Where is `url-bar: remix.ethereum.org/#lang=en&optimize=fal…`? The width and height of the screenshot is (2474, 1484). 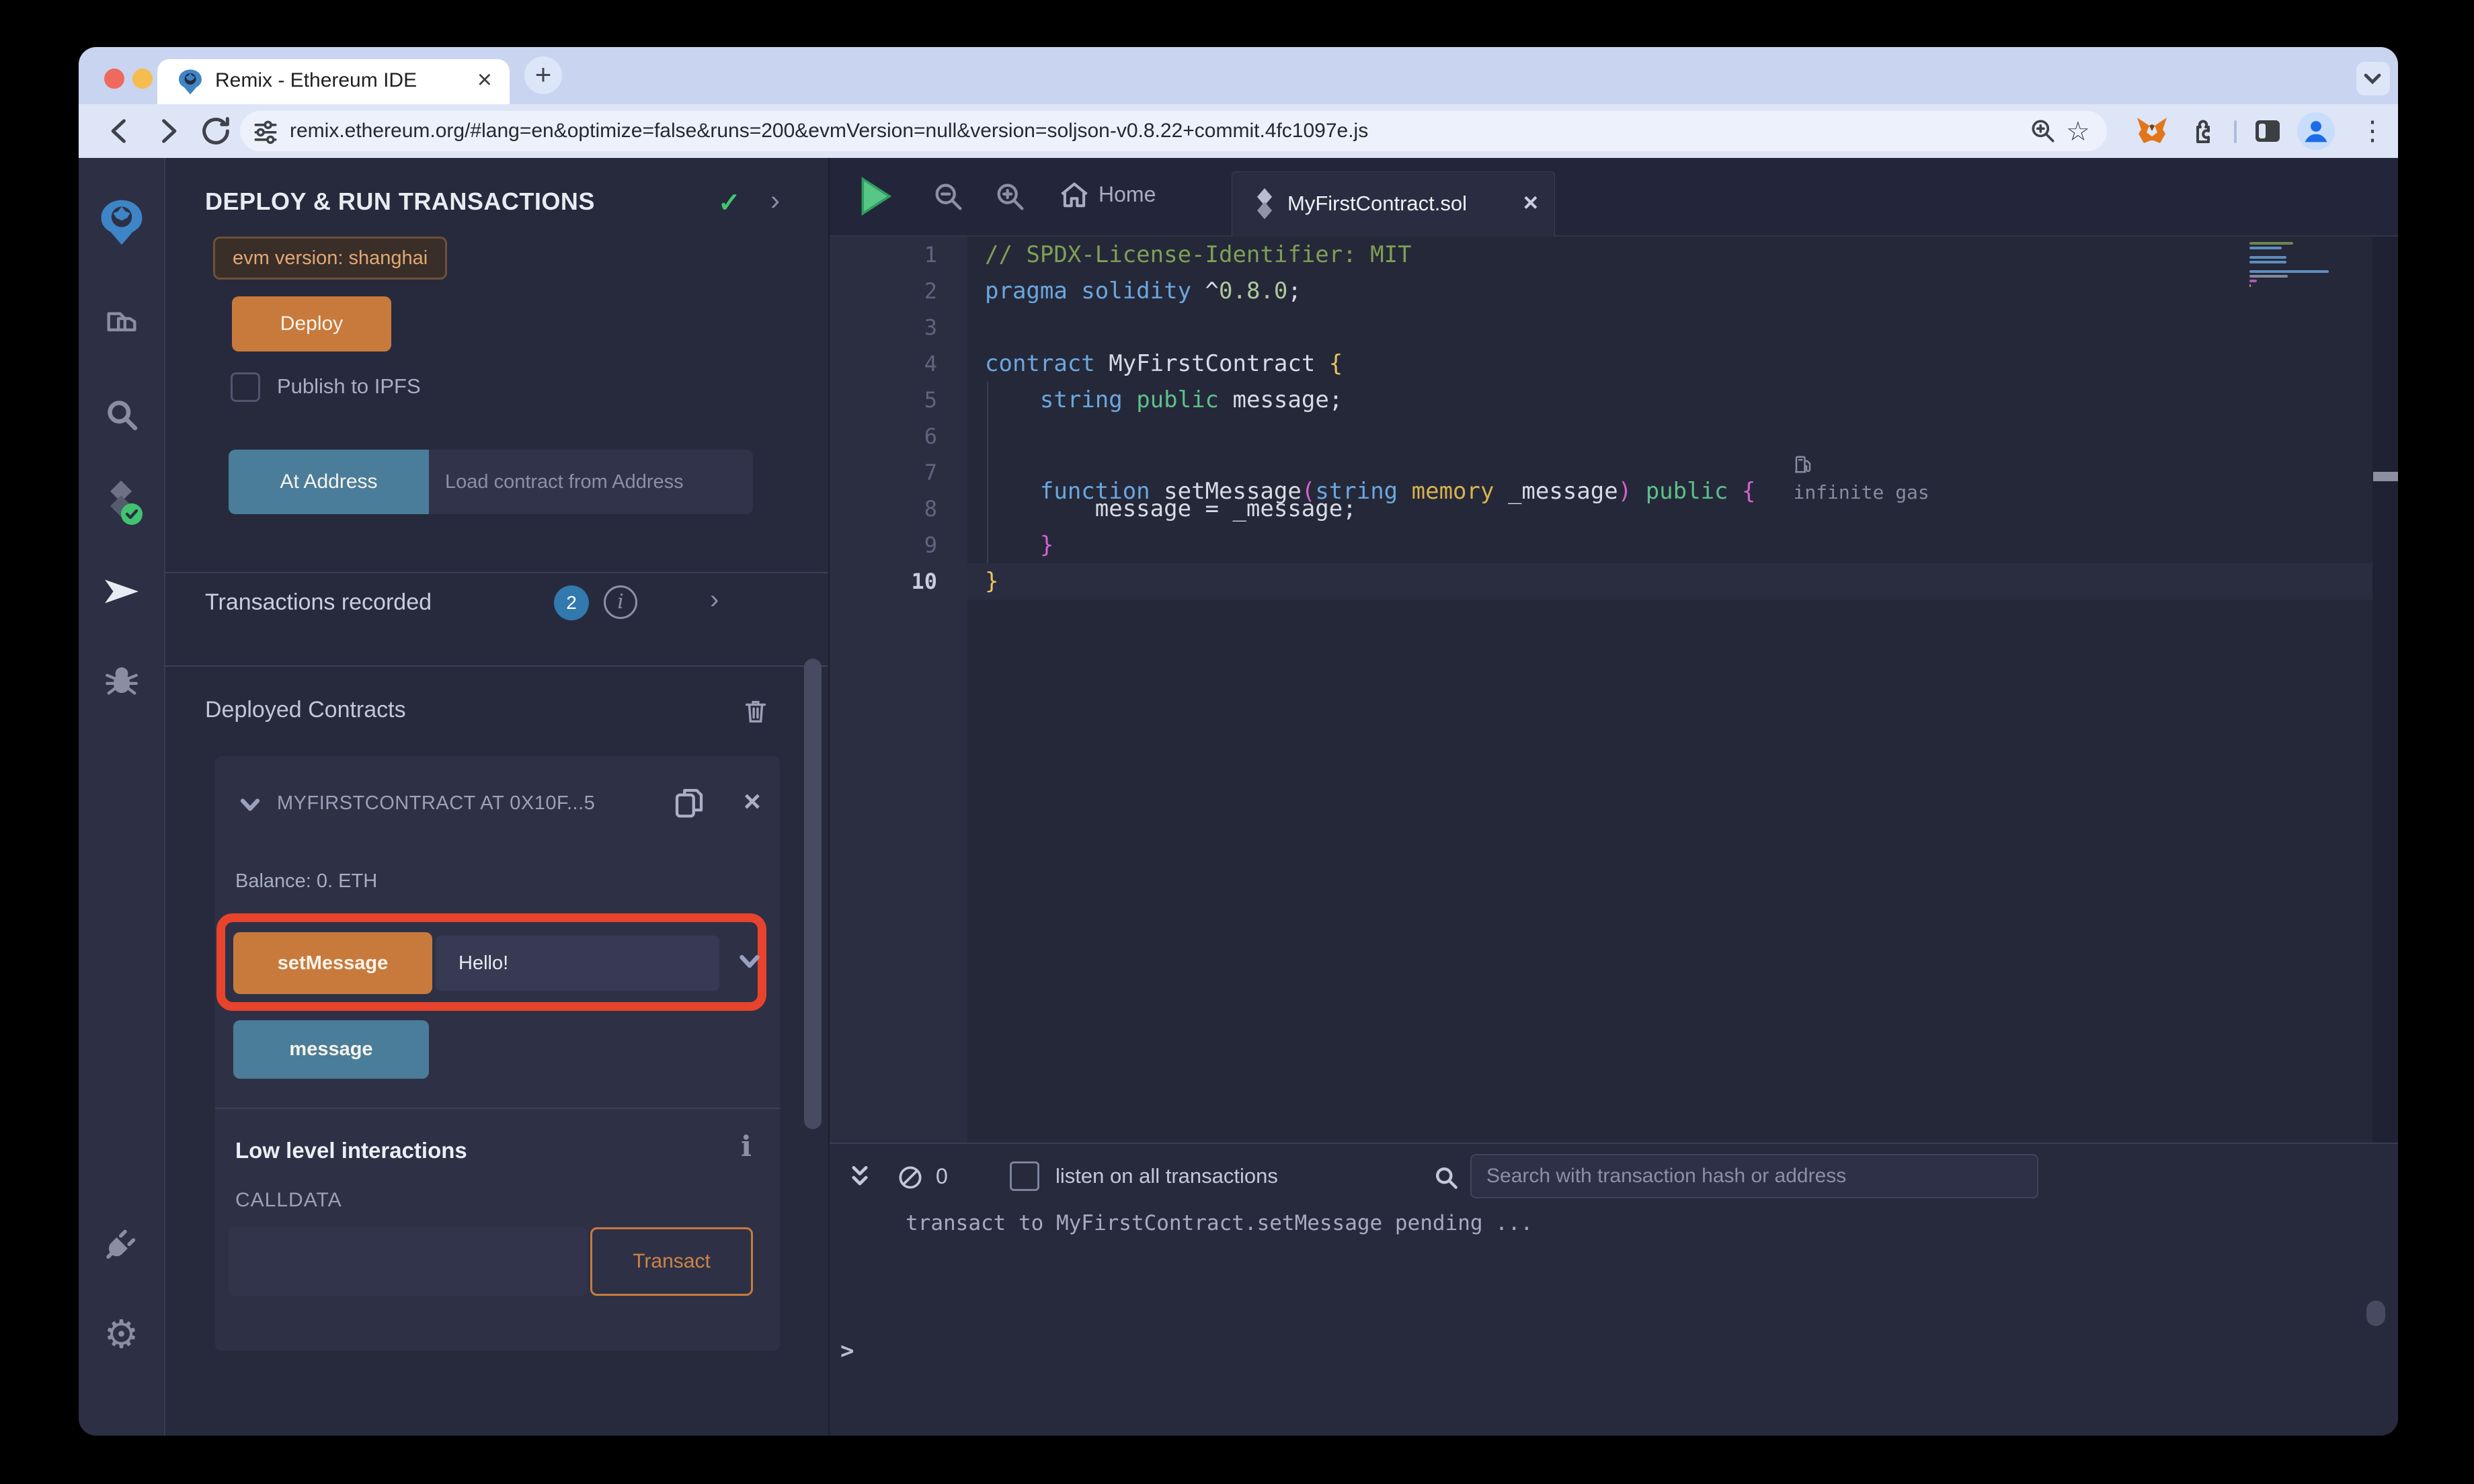 url-bar: remix.ethereum.org/#lang=en&optimize=fal… is located at coordinates (1173, 131).